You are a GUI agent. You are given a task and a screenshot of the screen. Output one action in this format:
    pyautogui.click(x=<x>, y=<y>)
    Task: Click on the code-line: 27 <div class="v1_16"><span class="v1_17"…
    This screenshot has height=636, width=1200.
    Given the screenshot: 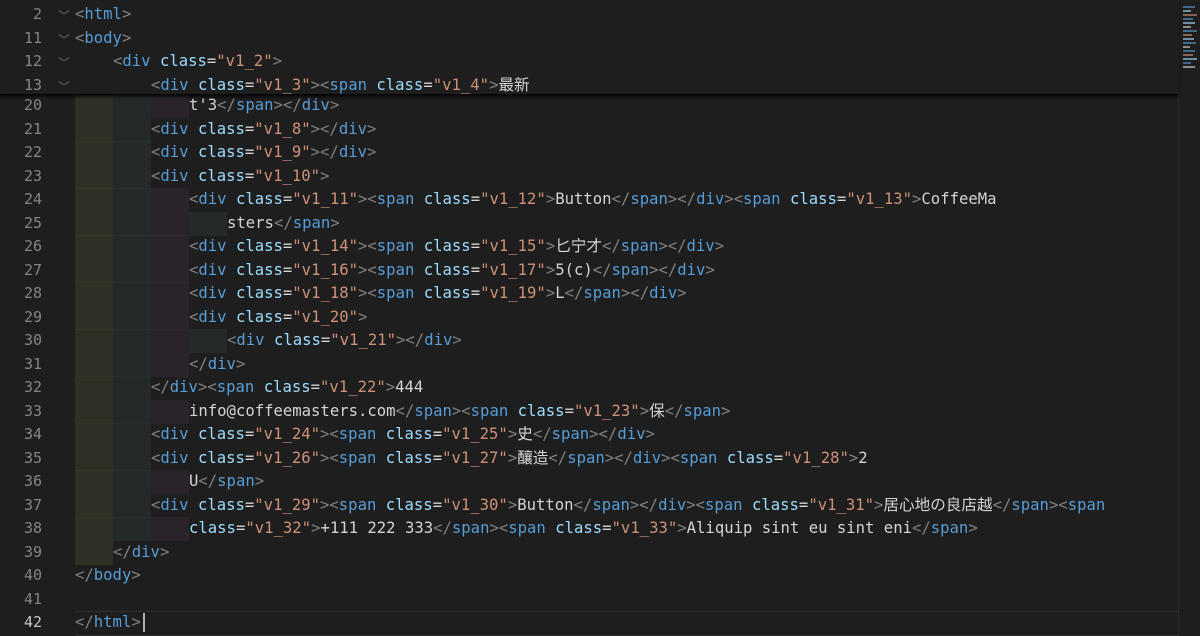 What is the action you would take?
    pyautogui.click(x=589, y=270)
    